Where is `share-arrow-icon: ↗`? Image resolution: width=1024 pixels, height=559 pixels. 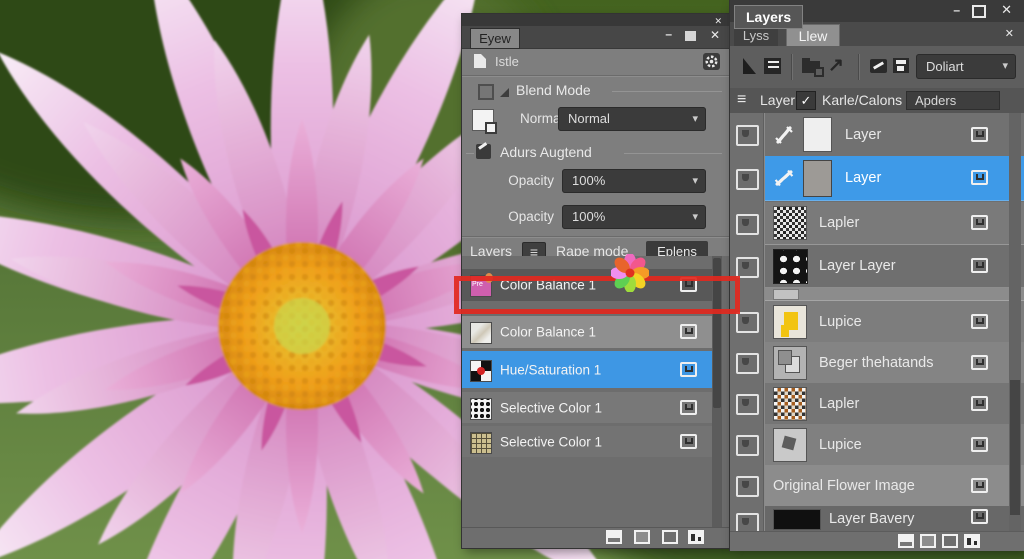 share-arrow-icon: ↗ is located at coordinates (836, 65).